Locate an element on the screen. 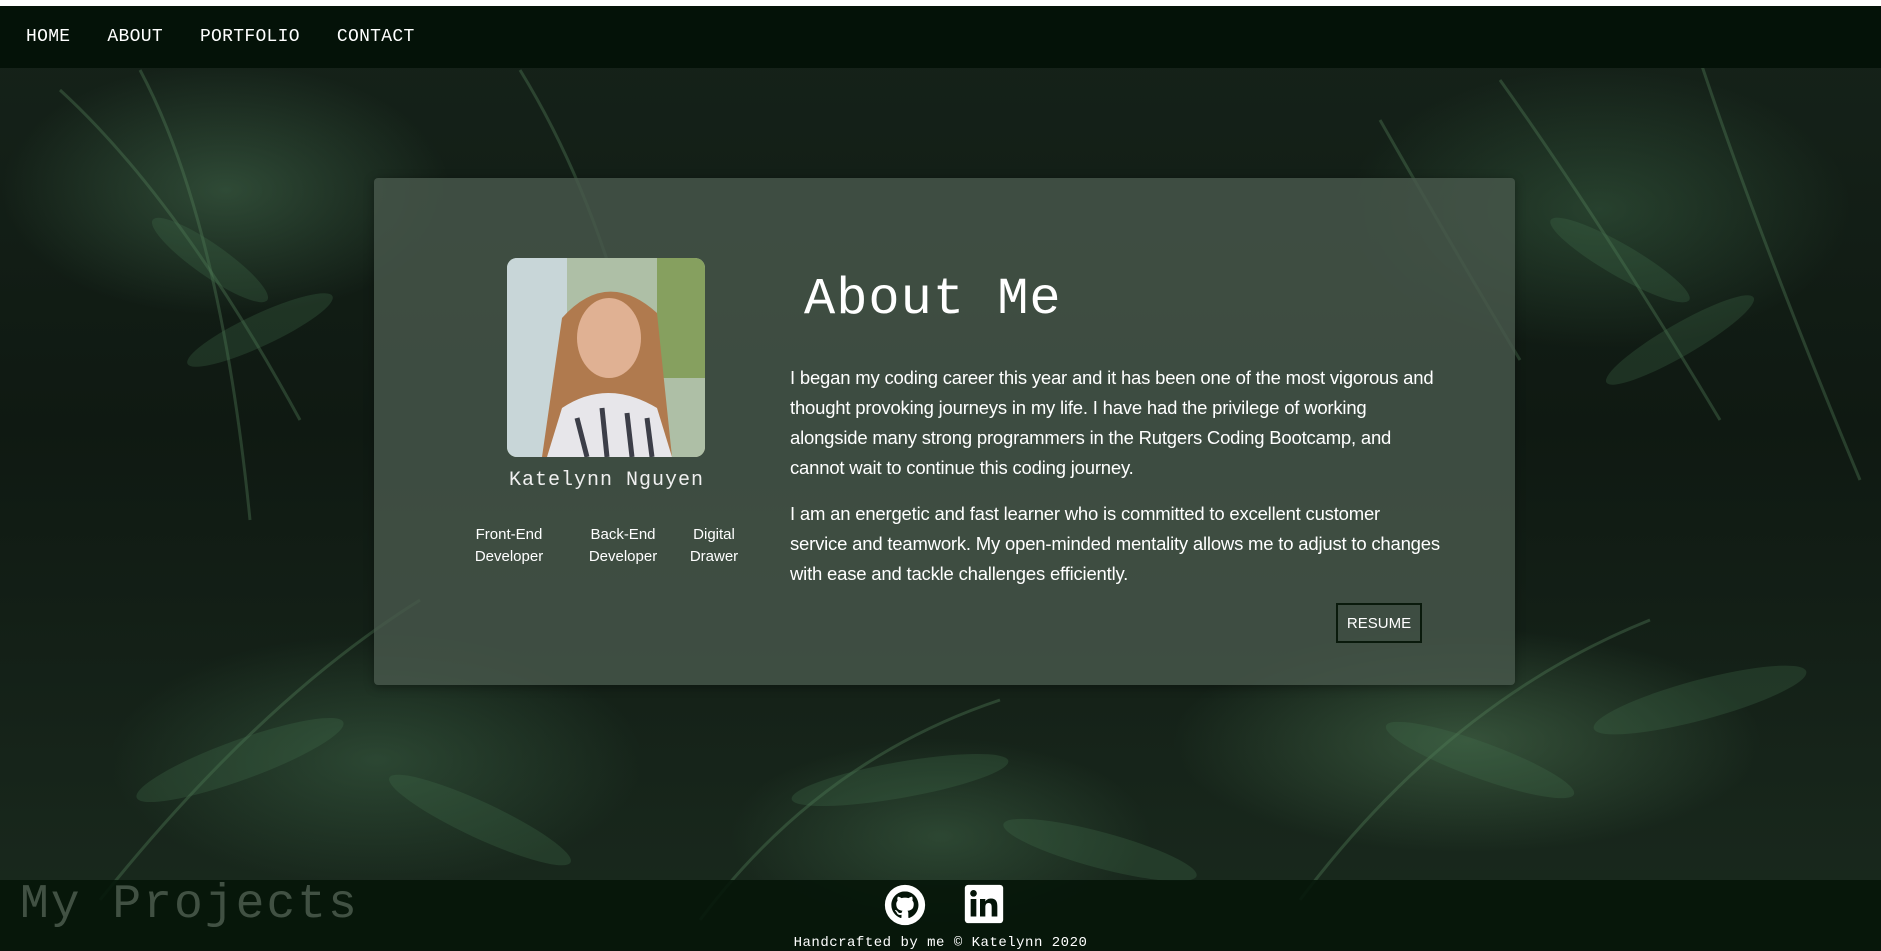 The width and height of the screenshot is (1881, 951). avatar is located at coordinates (606, 357).